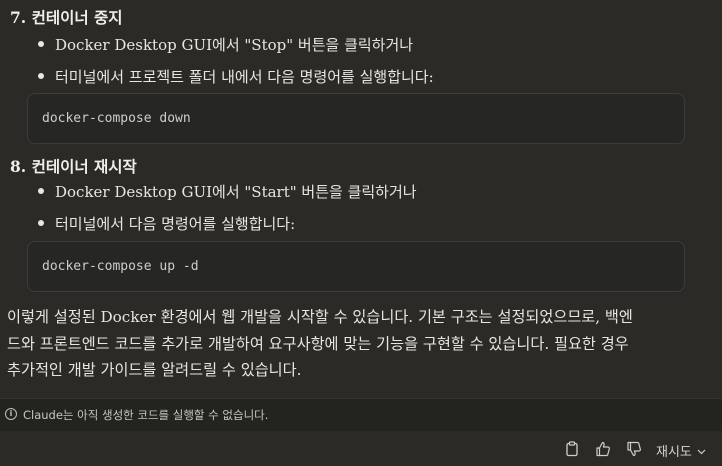 The height and width of the screenshot is (466, 722). I want to click on code-execution-notice: i Claude는 아직 생성한 코드를 실행할 수 없습니다., so click(361, 414).